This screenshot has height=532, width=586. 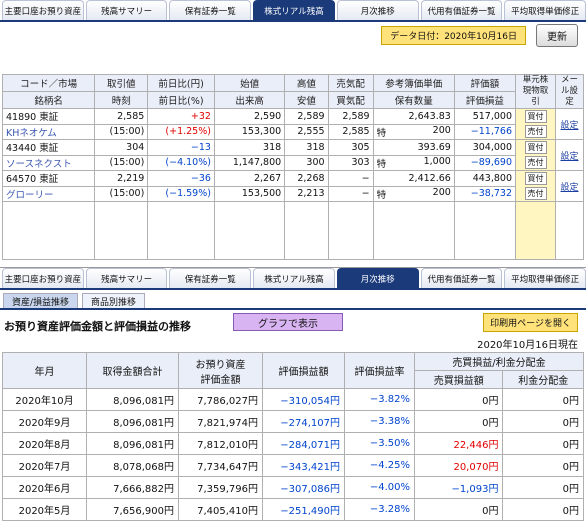 I want to click on volume: 153,300, so click(x=249, y=131).